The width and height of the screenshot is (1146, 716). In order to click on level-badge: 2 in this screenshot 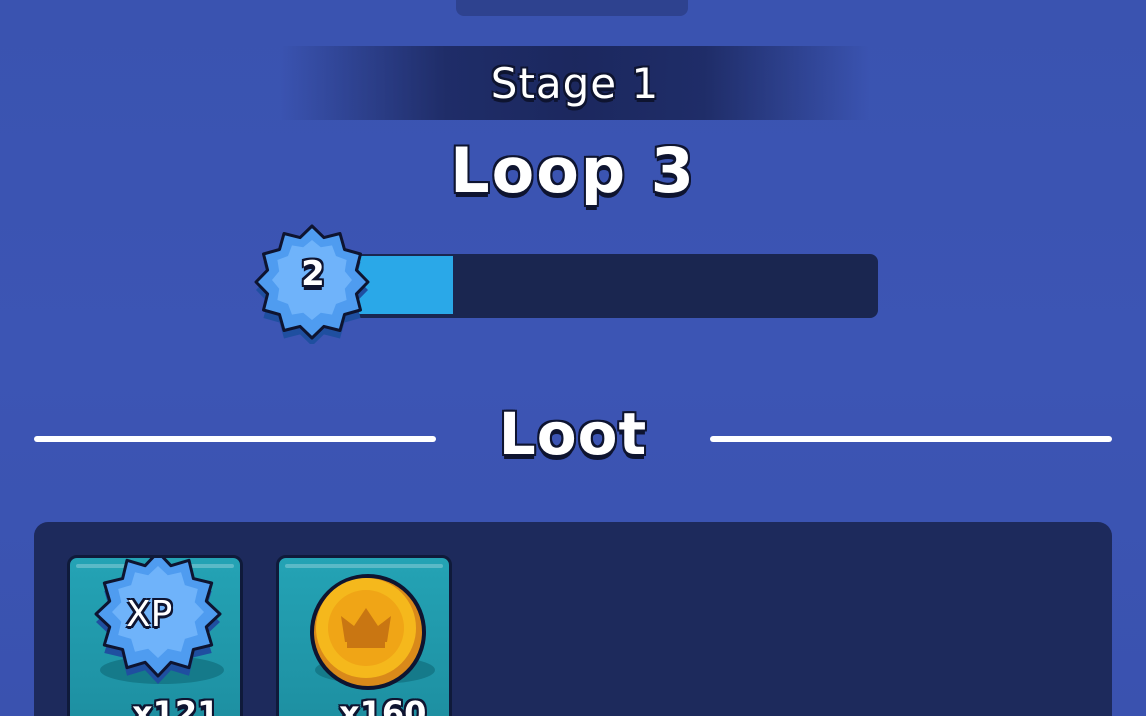, I will do `click(313, 284)`.